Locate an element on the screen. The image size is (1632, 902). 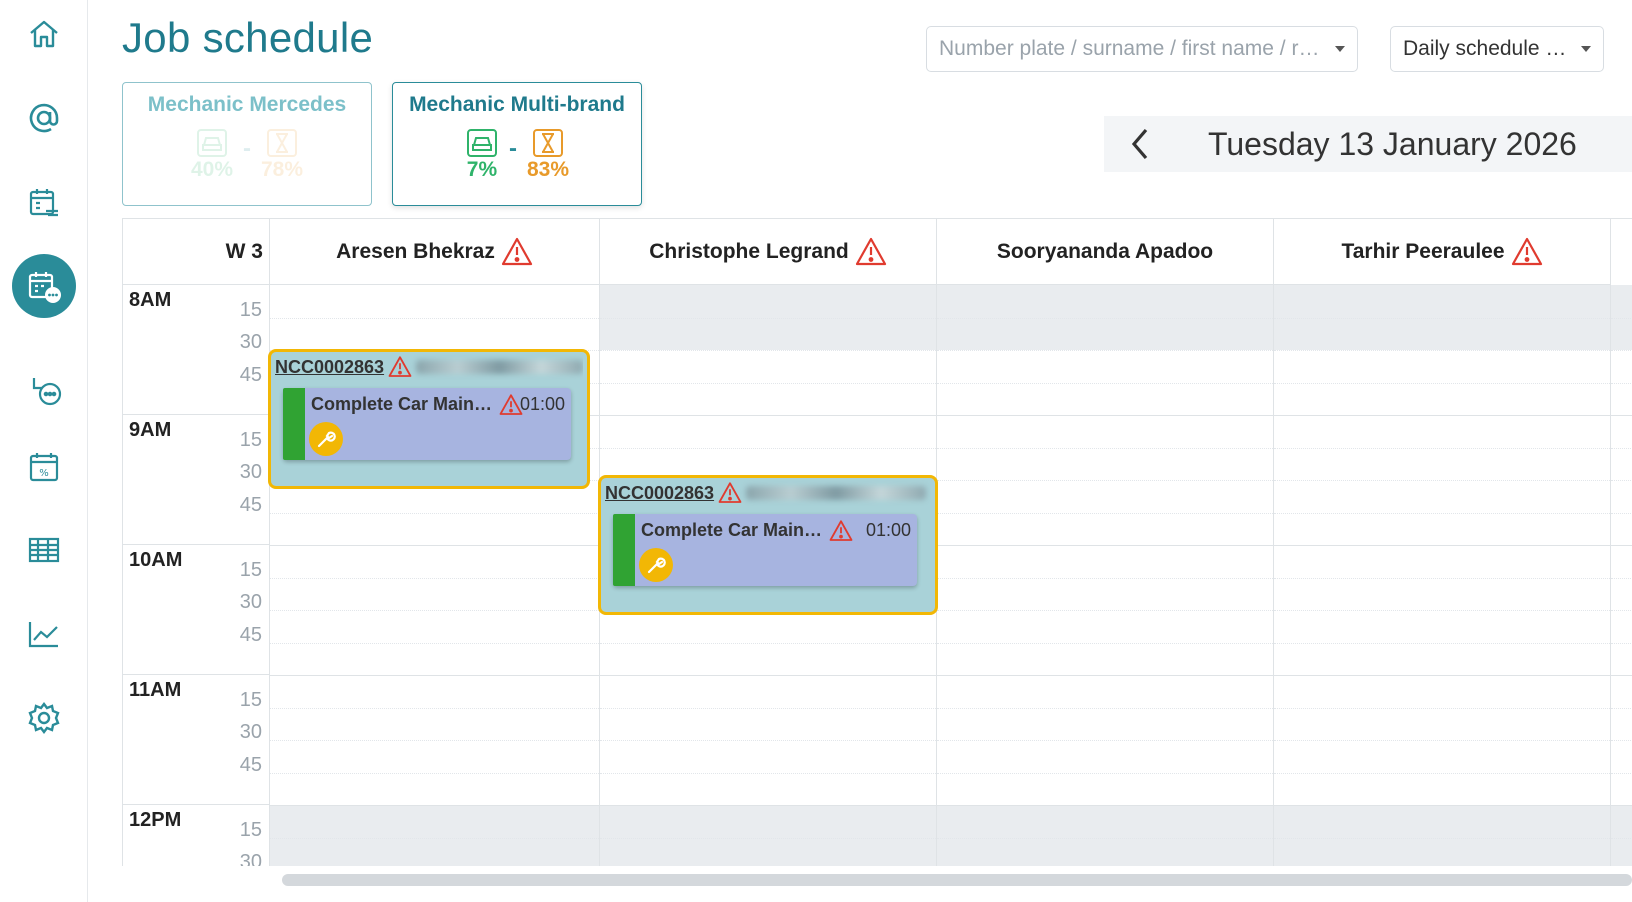
sidebar-item-statistics is located at coordinates (44, 634).